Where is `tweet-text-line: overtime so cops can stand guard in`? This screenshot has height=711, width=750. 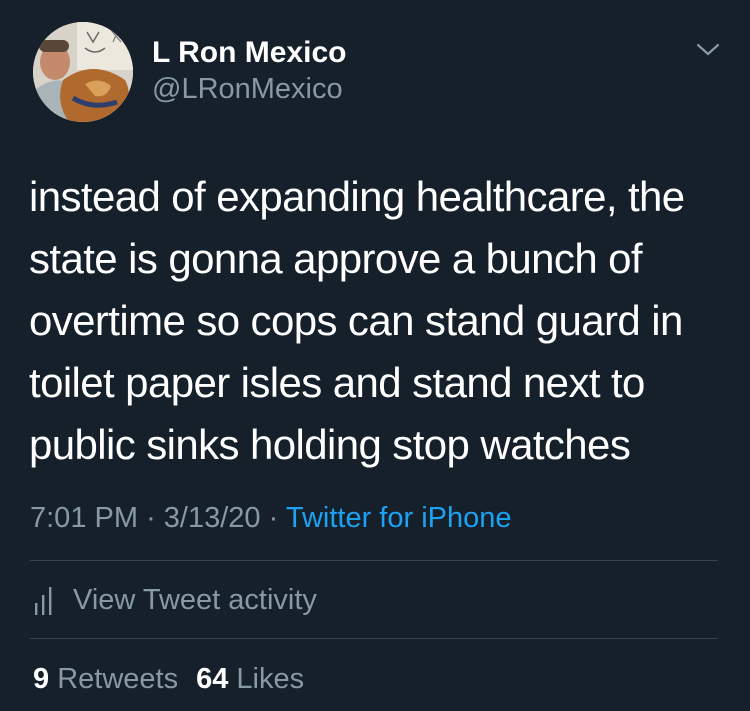 tweet-text-line: overtime so cops can stand guard in is located at coordinates (356, 320).